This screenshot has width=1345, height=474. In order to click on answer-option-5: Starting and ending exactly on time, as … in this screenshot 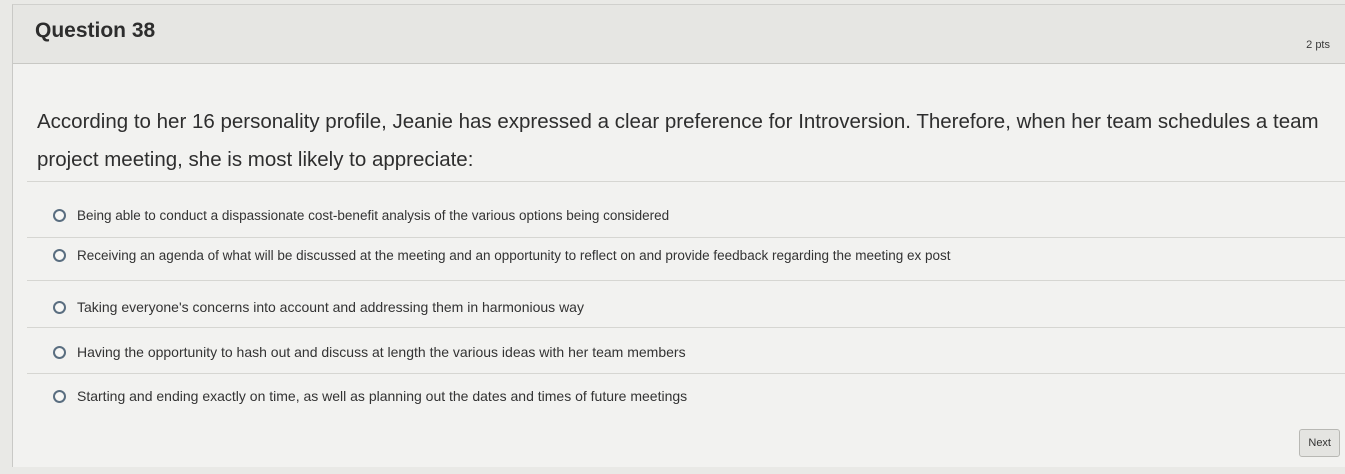, I will do `click(370, 396)`.